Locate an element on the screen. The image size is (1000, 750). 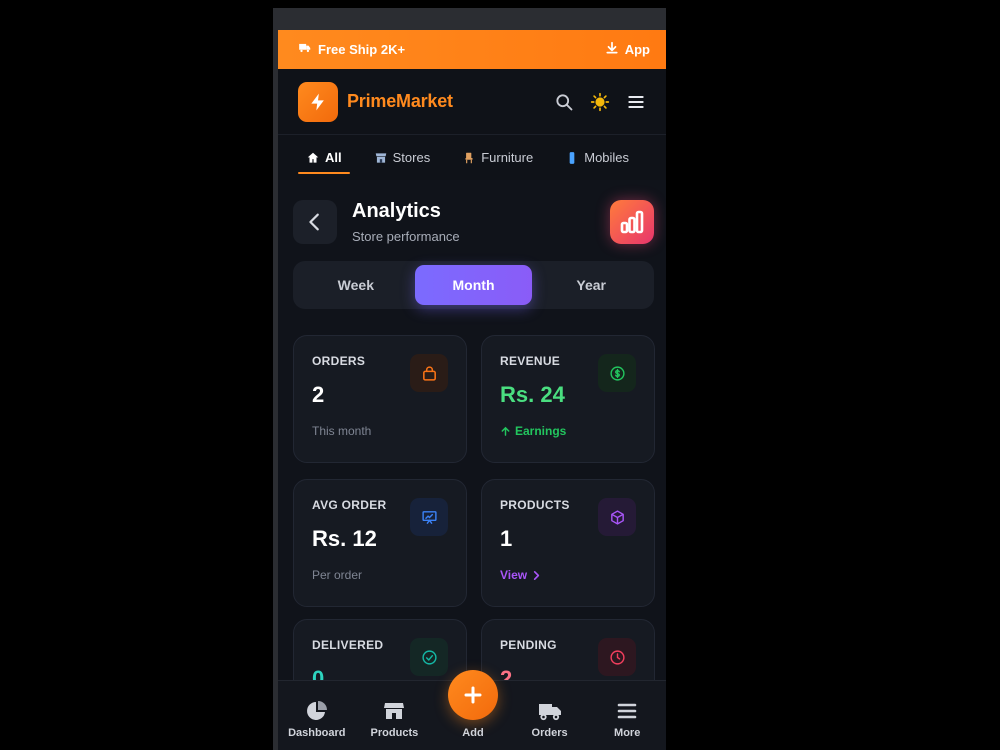
stat-note: Earnings is located at coordinates (533, 431).